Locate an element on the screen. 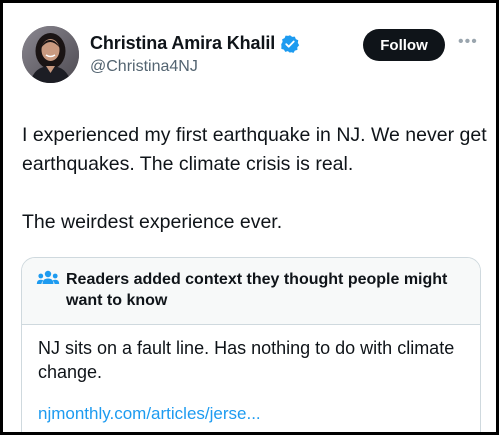 The height and width of the screenshot is (435, 499). follow-button: Follow is located at coordinates (404, 45).